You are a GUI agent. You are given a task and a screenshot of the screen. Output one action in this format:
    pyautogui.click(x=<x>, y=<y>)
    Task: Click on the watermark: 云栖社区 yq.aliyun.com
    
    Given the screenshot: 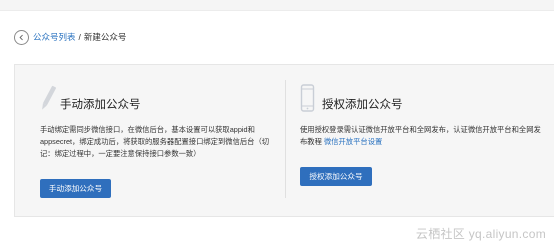 What is the action you would take?
    pyautogui.click(x=480, y=234)
    